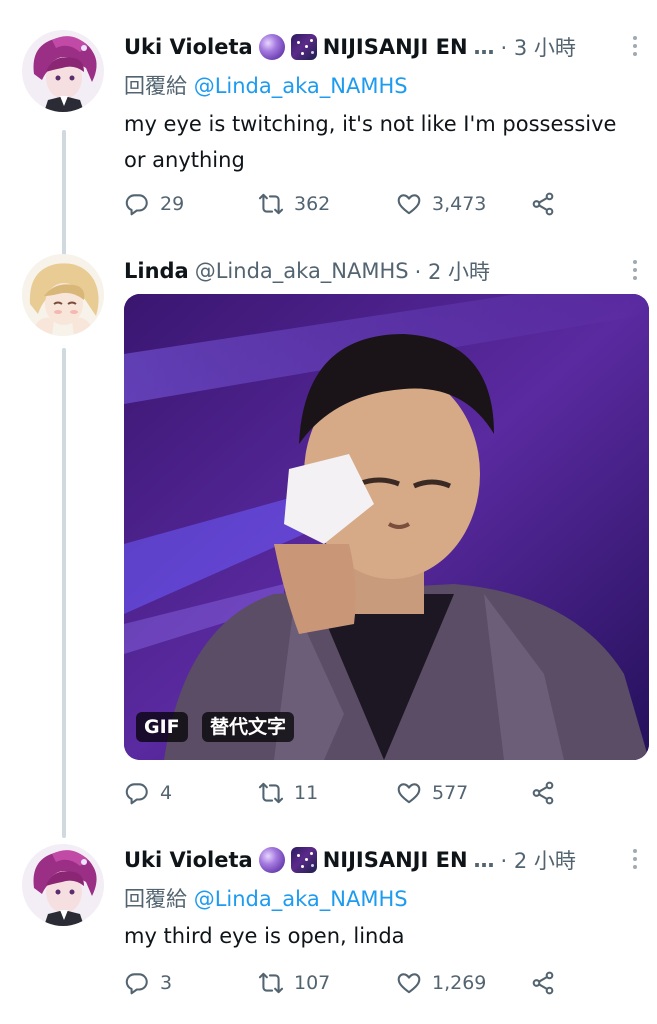 The width and height of the screenshot is (657, 1024). Describe the element at coordinates (155, 899) in the screenshot. I see `reply-to-label: 回覆給` at that location.